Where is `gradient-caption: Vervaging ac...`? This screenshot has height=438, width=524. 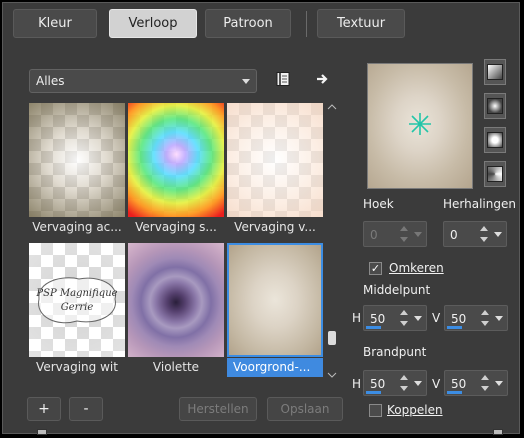 gradient-caption: Vervaging ac... is located at coordinates (77, 227).